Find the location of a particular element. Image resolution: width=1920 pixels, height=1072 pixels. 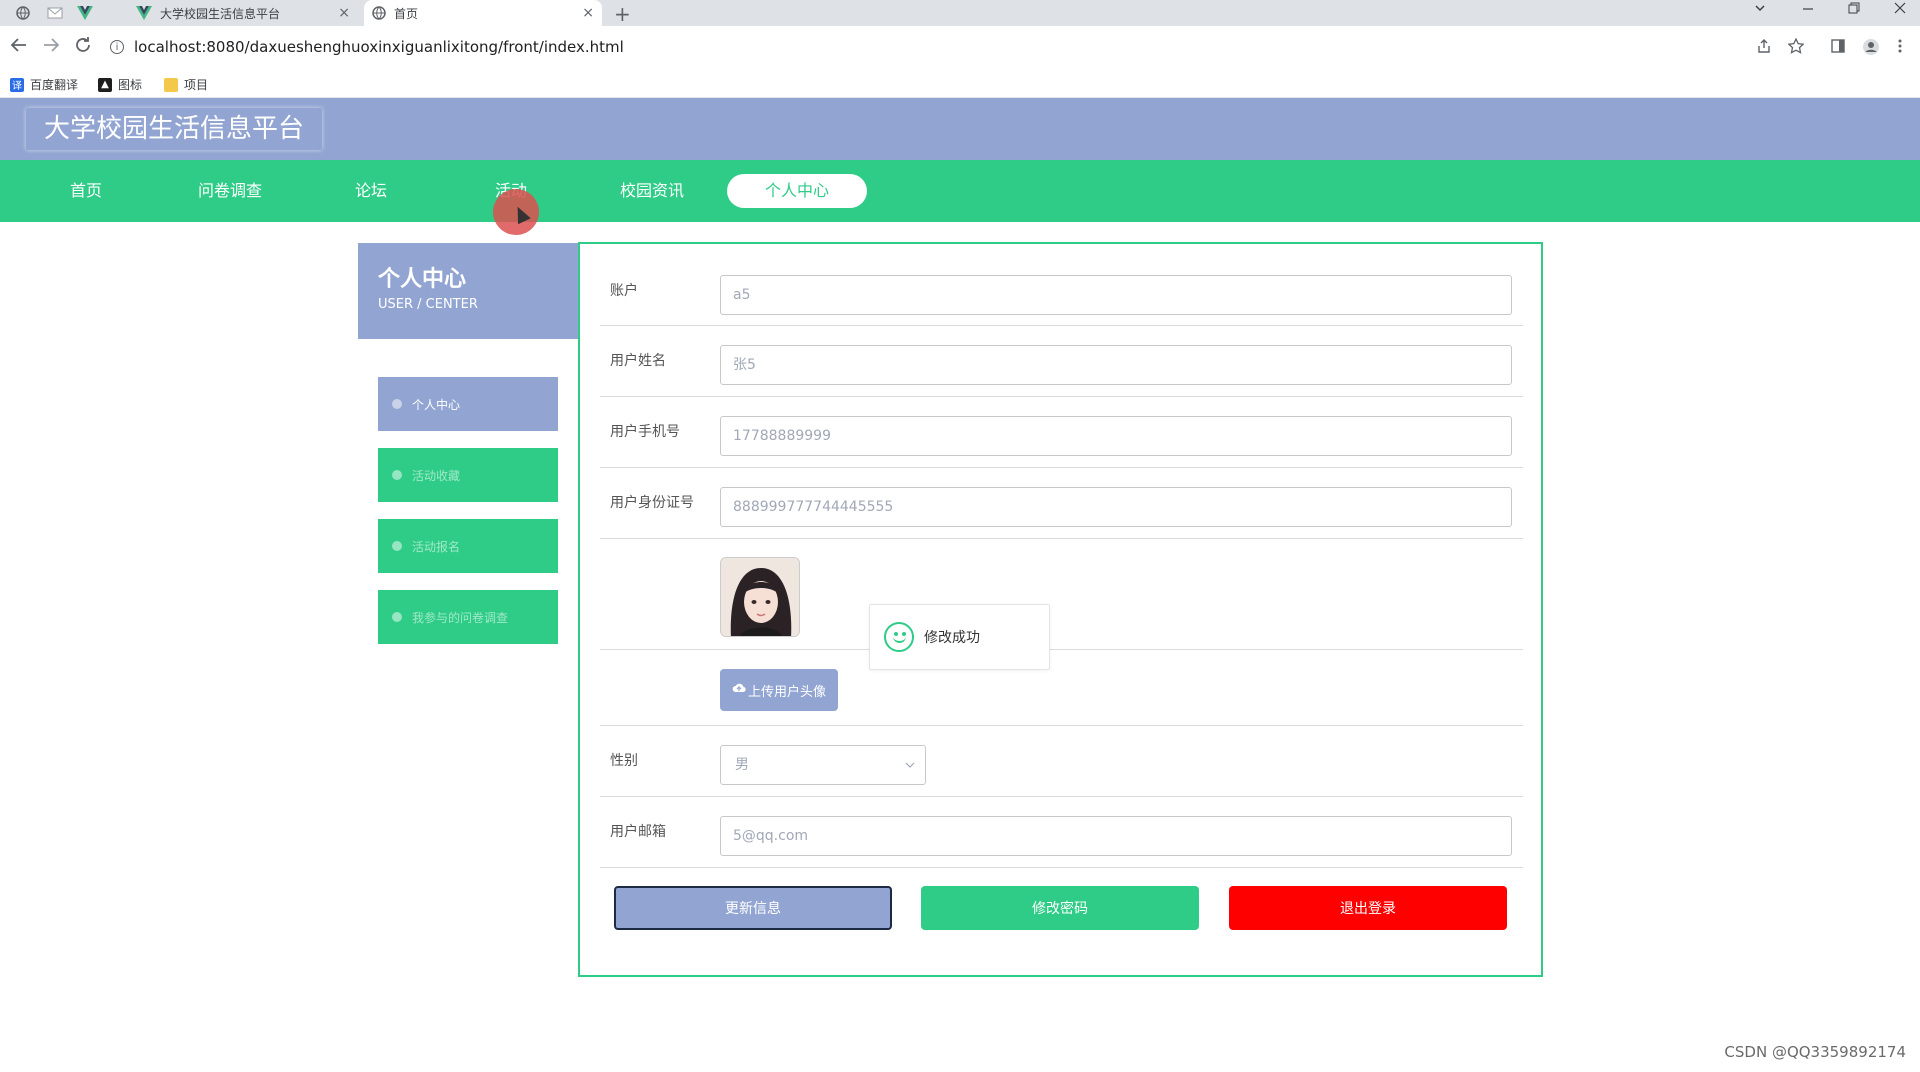

sidebar-title: 个人中心 is located at coordinates (422, 279).